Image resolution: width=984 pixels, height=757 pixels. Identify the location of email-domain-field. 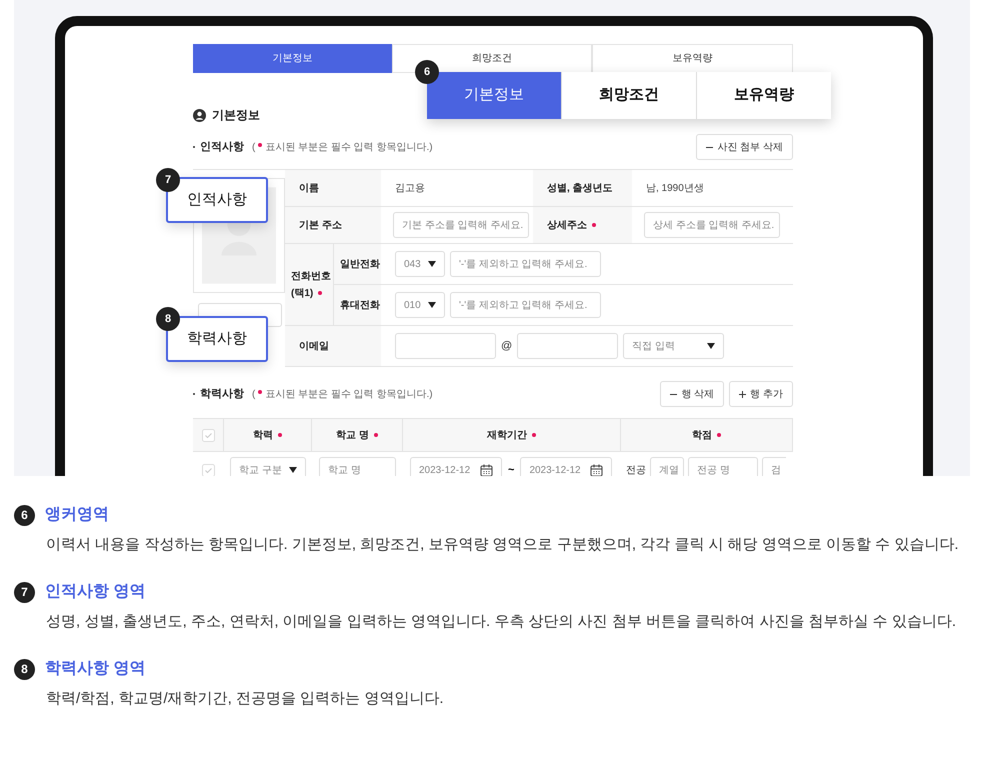
(567, 346).